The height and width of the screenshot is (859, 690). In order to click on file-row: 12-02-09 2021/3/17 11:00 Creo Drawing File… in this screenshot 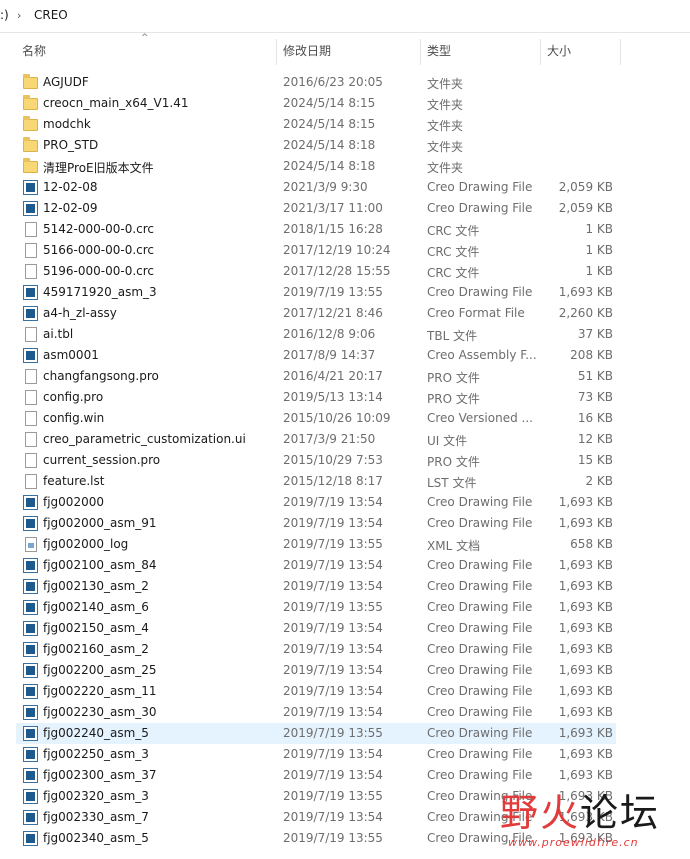, I will do `click(316, 208)`.